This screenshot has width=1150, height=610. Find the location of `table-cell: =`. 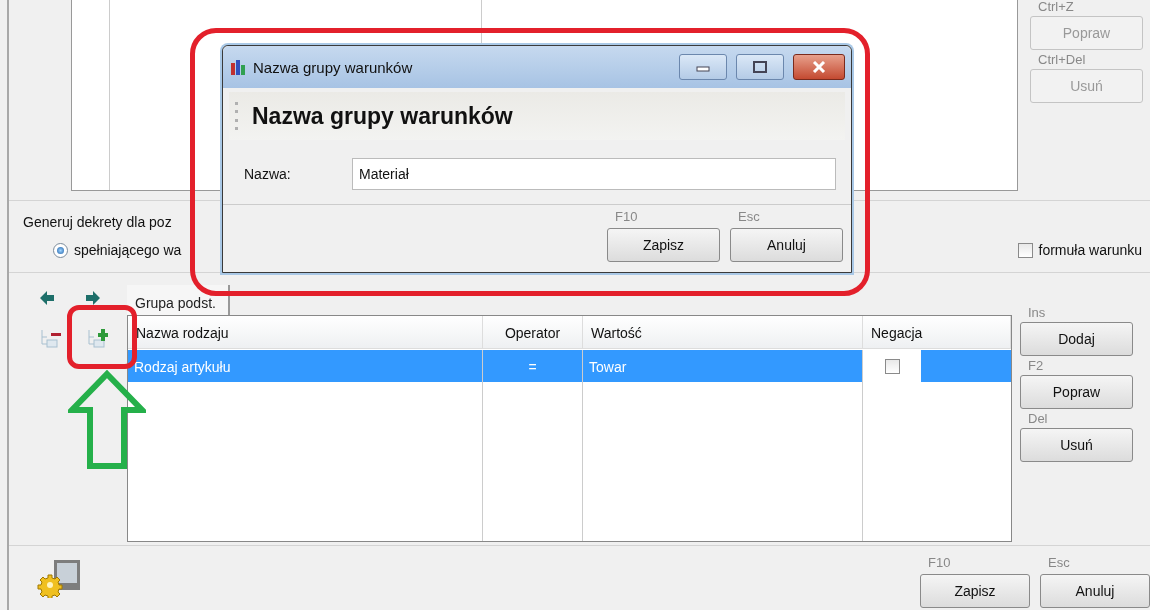

table-cell: = is located at coordinates (533, 366).